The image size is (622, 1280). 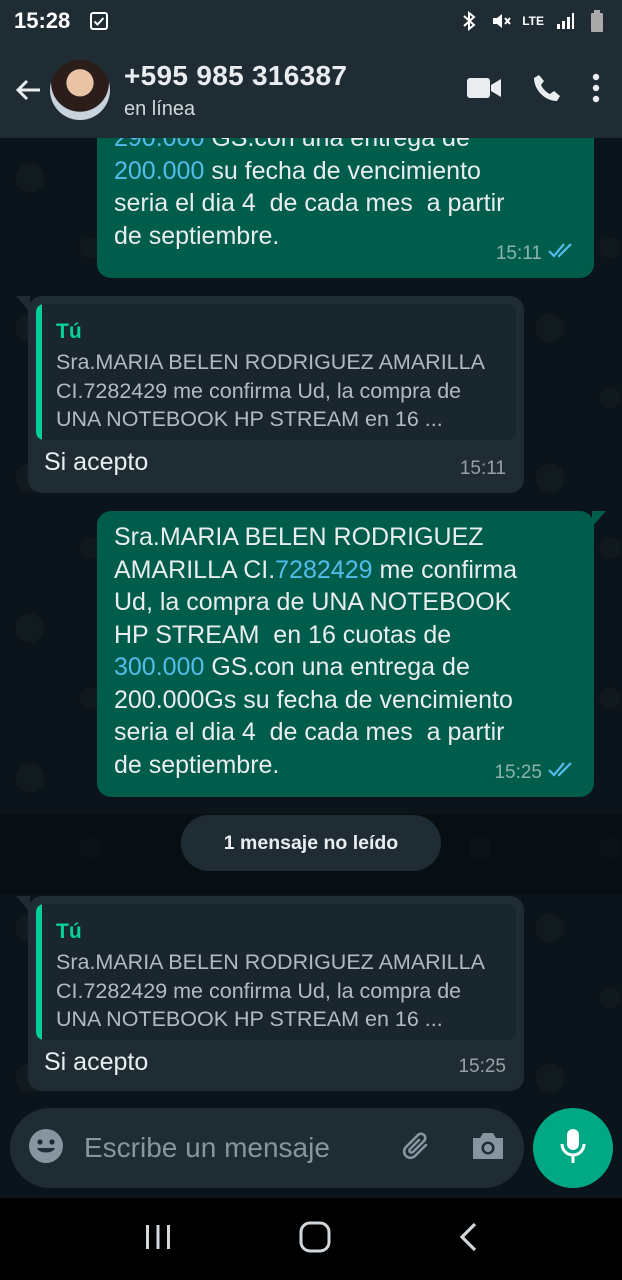 I want to click on more-options-icon, so click(x=596, y=90).